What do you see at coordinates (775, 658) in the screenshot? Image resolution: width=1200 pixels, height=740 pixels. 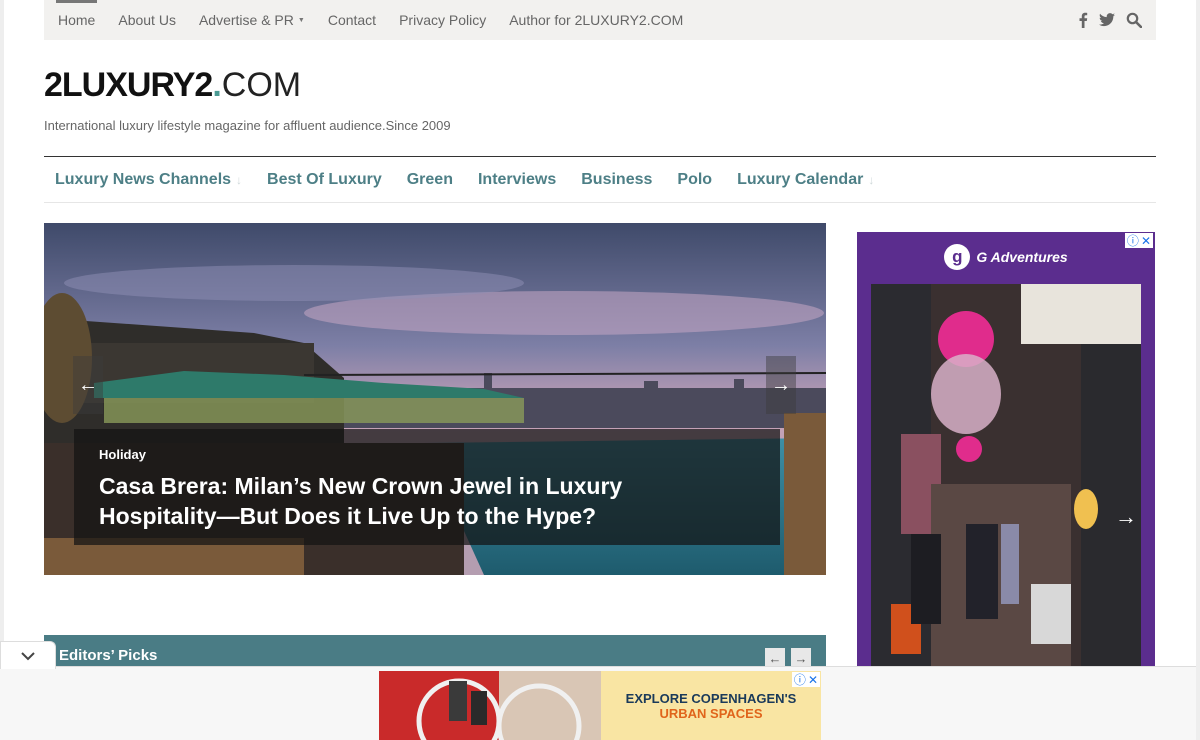 I see `picks-prev-button: ←` at bounding box center [775, 658].